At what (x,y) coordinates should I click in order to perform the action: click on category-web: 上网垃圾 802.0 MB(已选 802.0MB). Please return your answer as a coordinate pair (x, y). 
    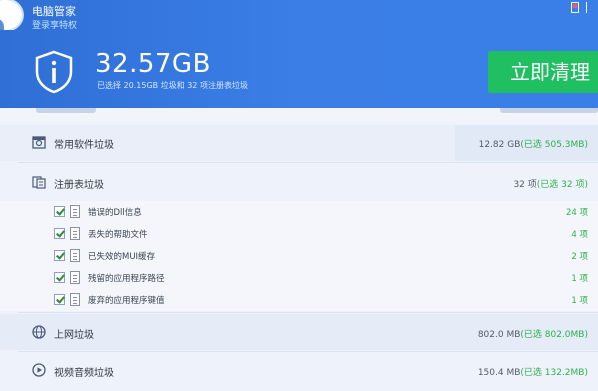
    Looking at the image, I should click on (299, 332).